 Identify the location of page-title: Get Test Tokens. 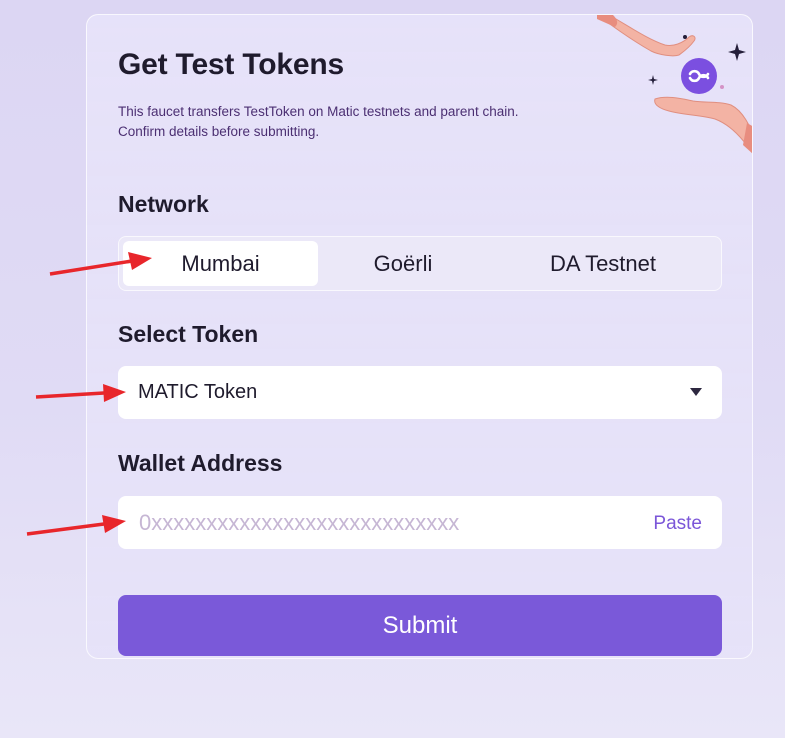
(231, 64).